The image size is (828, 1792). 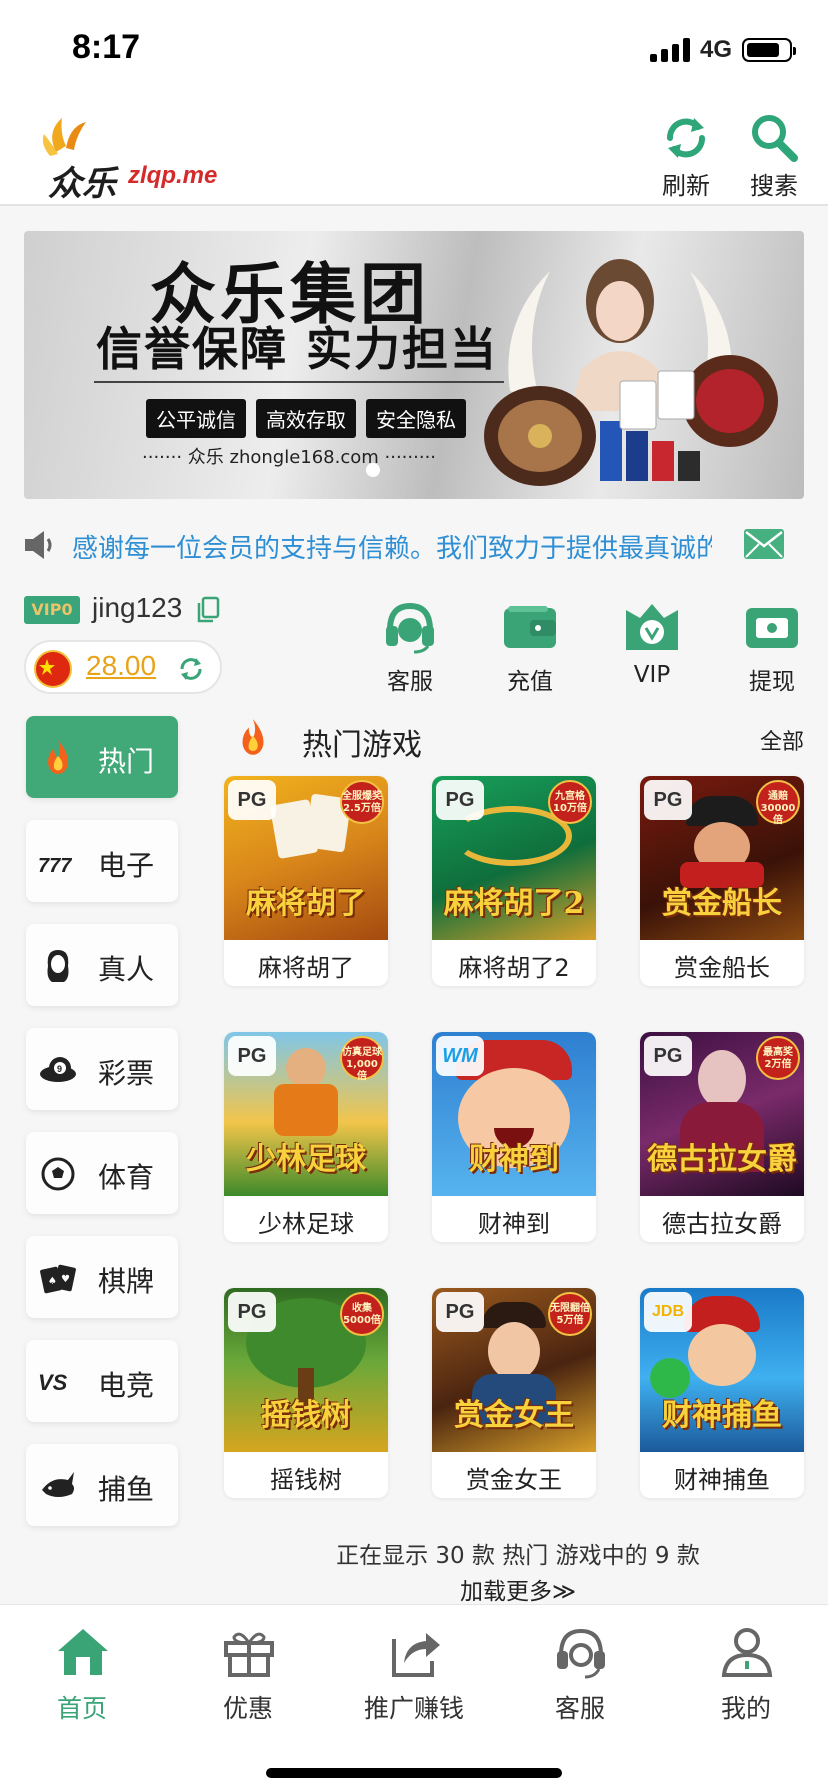 I want to click on game-promo-badge: 通赔 30000倍, so click(x=778, y=803).